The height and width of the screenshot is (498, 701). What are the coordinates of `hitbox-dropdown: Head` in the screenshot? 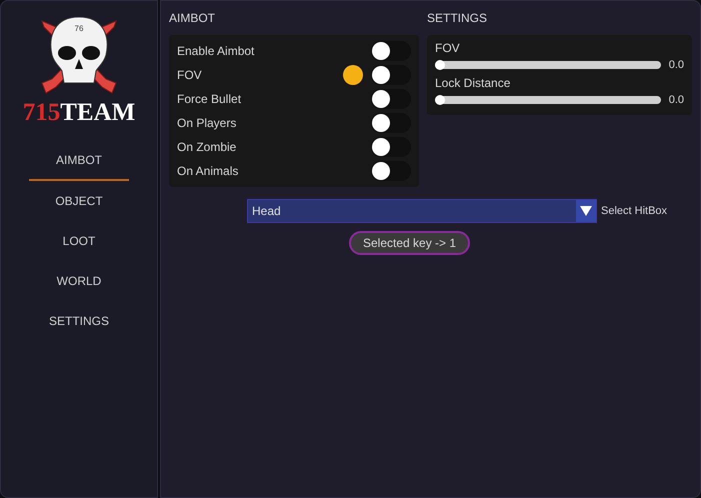 It's located at (422, 211).